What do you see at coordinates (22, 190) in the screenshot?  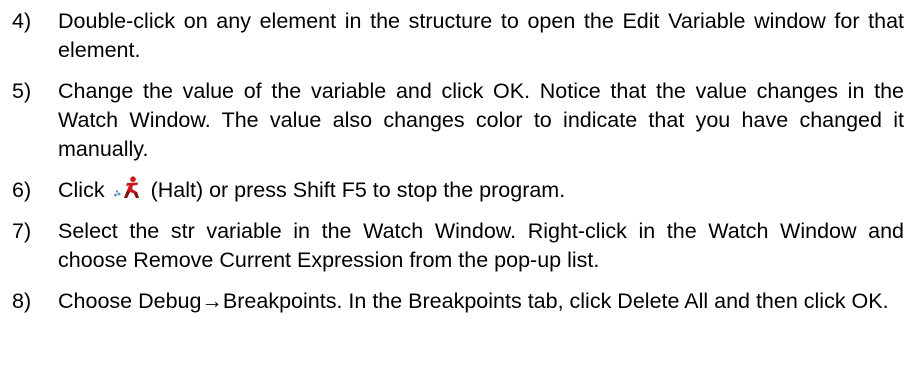 I see `step-number: 6)` at bounding box center [22, 190].